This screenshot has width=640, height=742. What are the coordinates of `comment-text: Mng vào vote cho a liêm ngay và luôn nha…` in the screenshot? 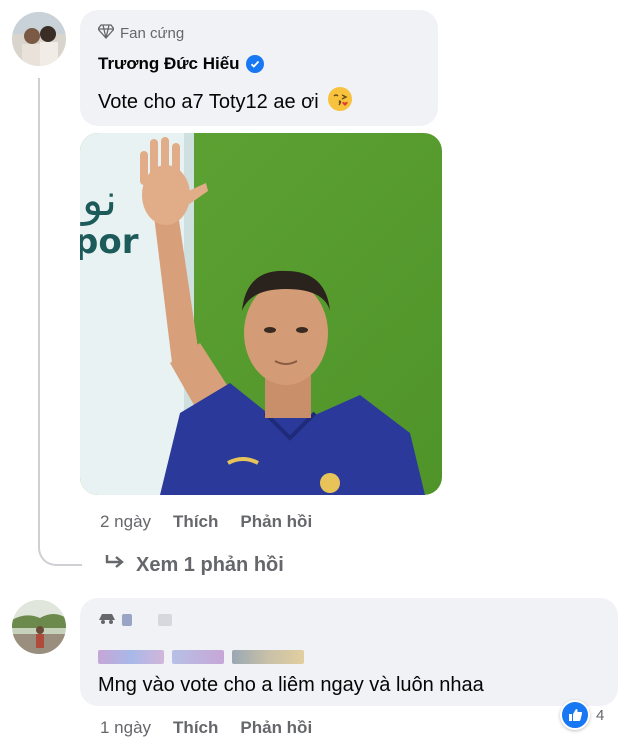 It's located at (291, 685).